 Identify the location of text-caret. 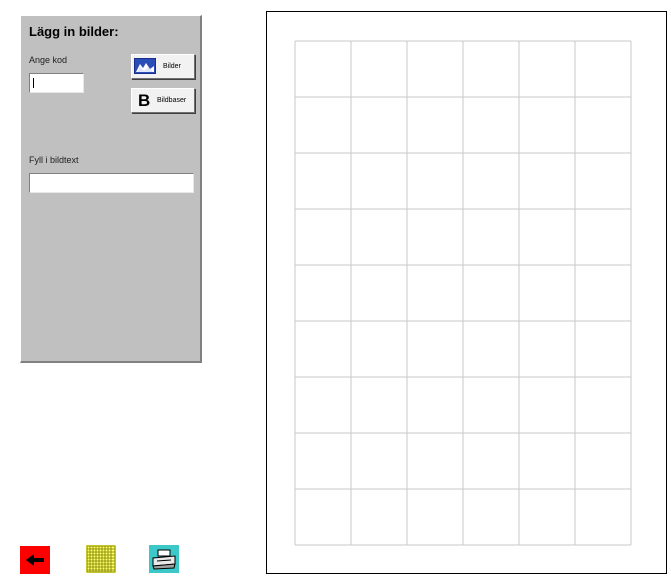
(33, 83).